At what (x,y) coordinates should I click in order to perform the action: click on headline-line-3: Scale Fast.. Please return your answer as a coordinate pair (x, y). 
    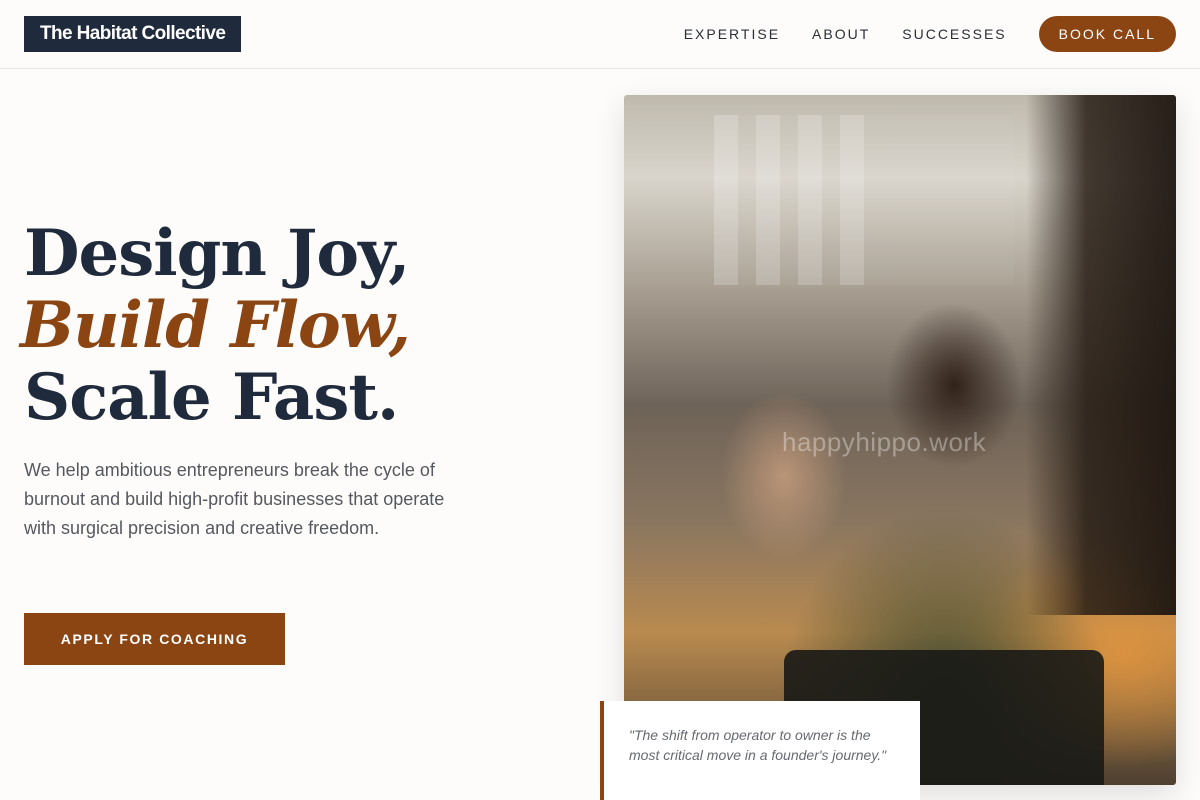
    Looking at the image, I should click on (211, 397).